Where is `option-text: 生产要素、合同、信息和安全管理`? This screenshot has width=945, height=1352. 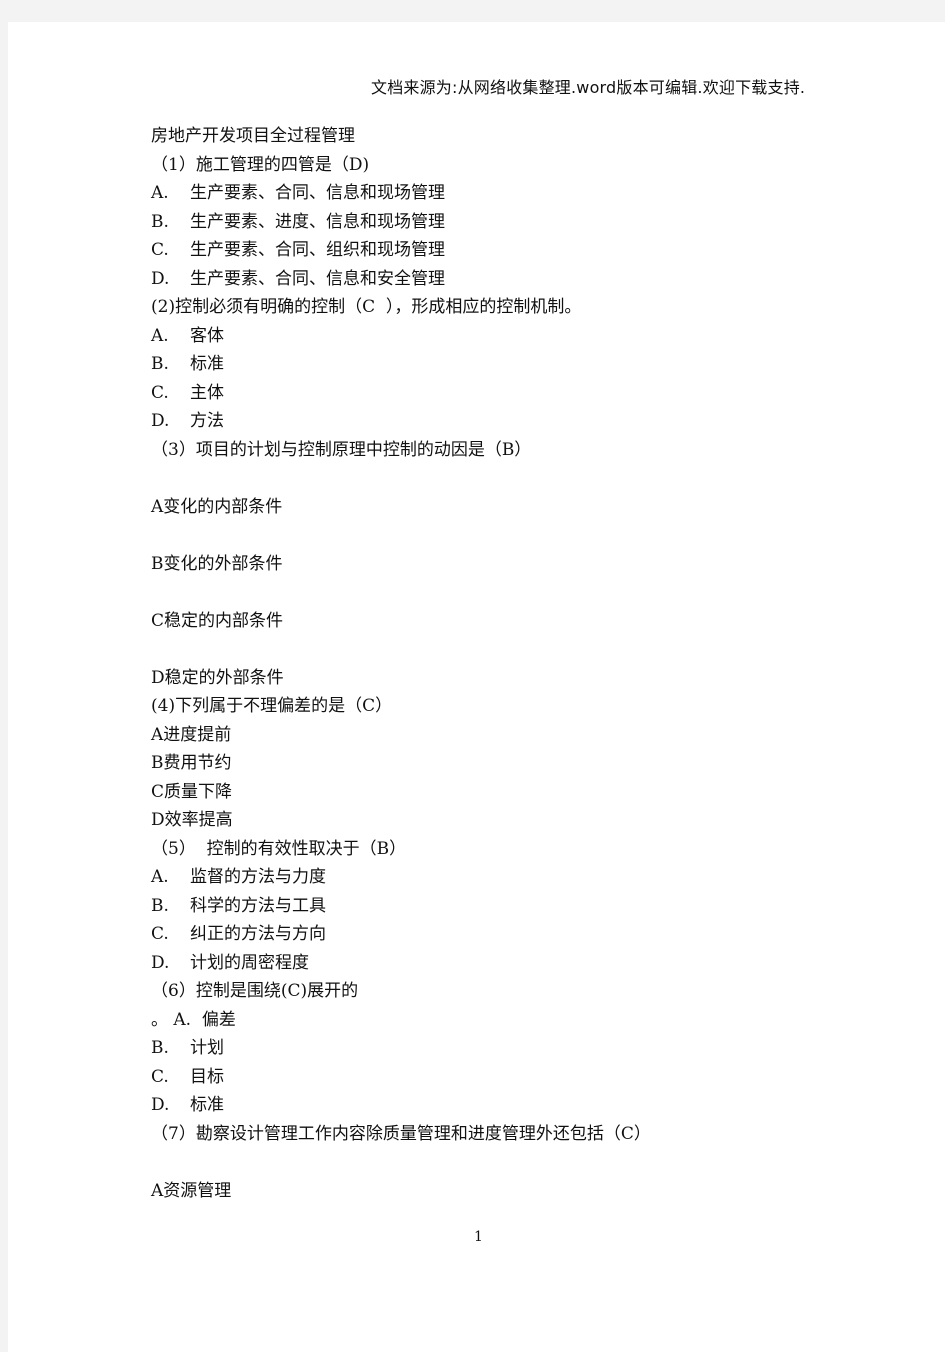 option-text: 生产要素、合同、信息和安全管理 is located at coordinates (317, 278).